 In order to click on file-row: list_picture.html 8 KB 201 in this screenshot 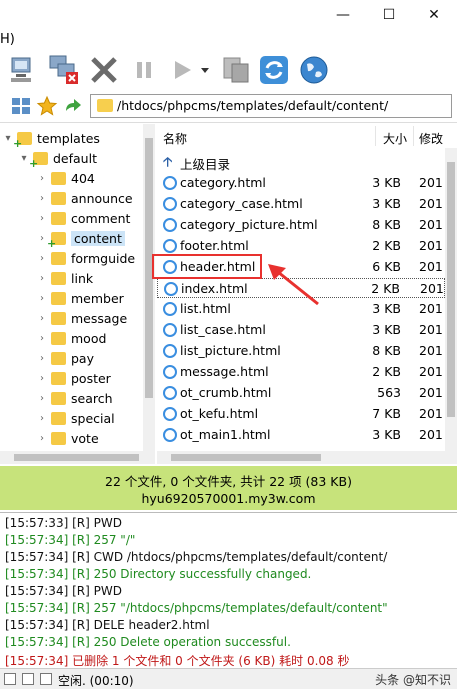, I will do `click(301, 351)`.